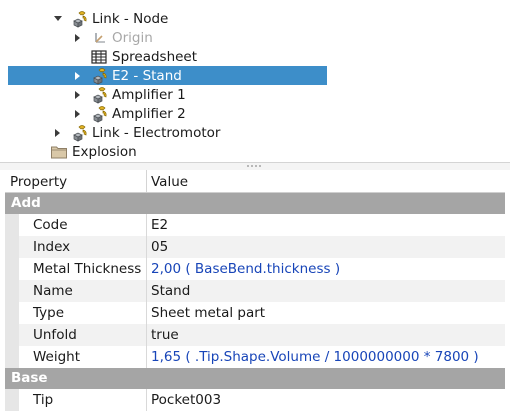 Image resolution: width=510 pixels, height=420 pixels. I want to click on property-value: Sheet metal part, so click(208, 313).